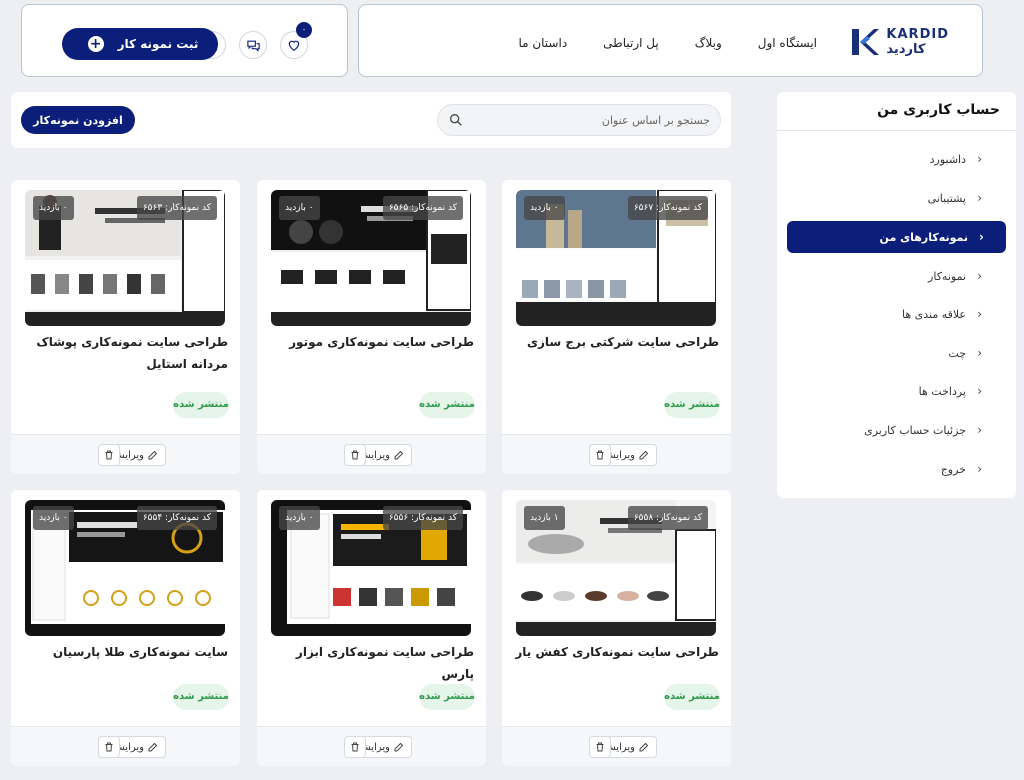 The height and width of the screenshot is (780, 1024). I want to click on sidebar-item-label: چت, so click(957, 353).